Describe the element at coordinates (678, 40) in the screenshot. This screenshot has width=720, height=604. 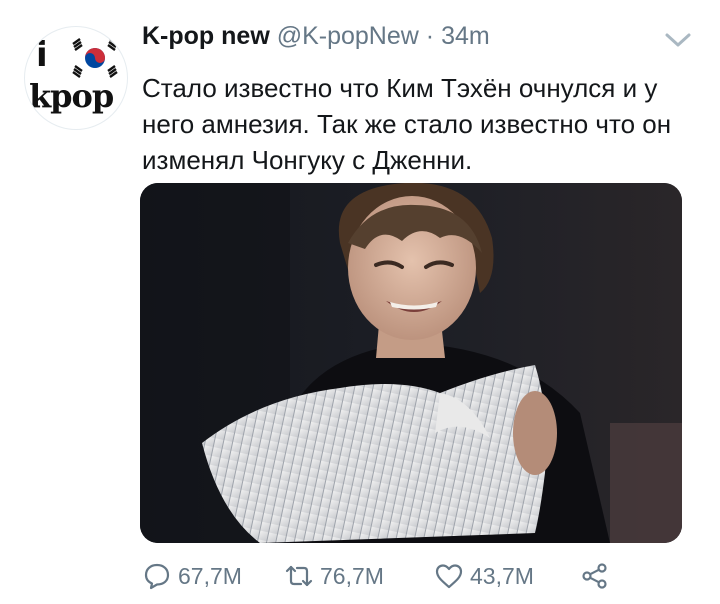
I see `chevron-down-icon` at that location.